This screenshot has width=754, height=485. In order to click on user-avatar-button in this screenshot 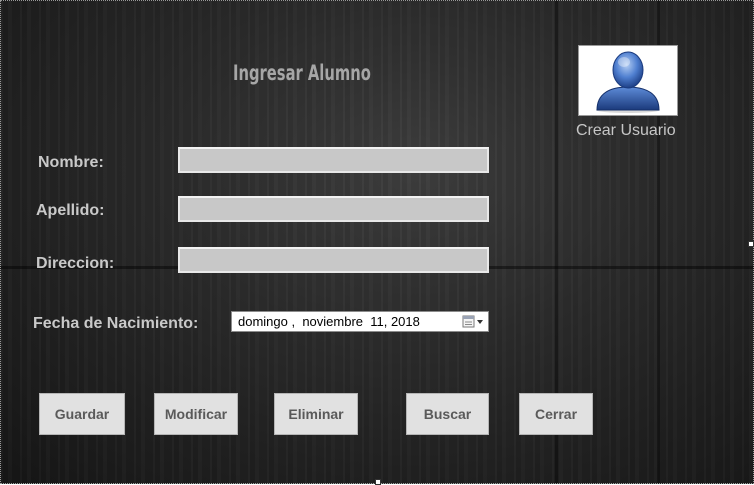, I will do `click(628, 80)`.